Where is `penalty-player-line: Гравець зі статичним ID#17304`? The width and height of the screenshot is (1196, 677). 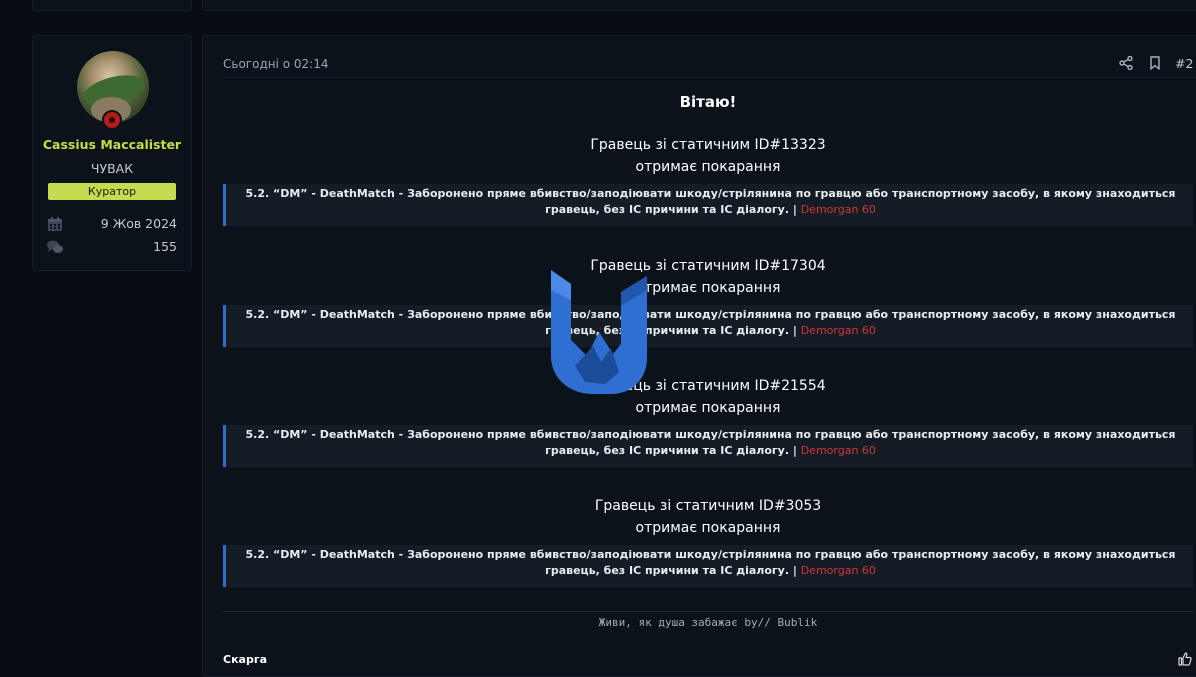
penalty-player-line: Гравець зі статичним ID#17304 is located at coordinates (708, 266).